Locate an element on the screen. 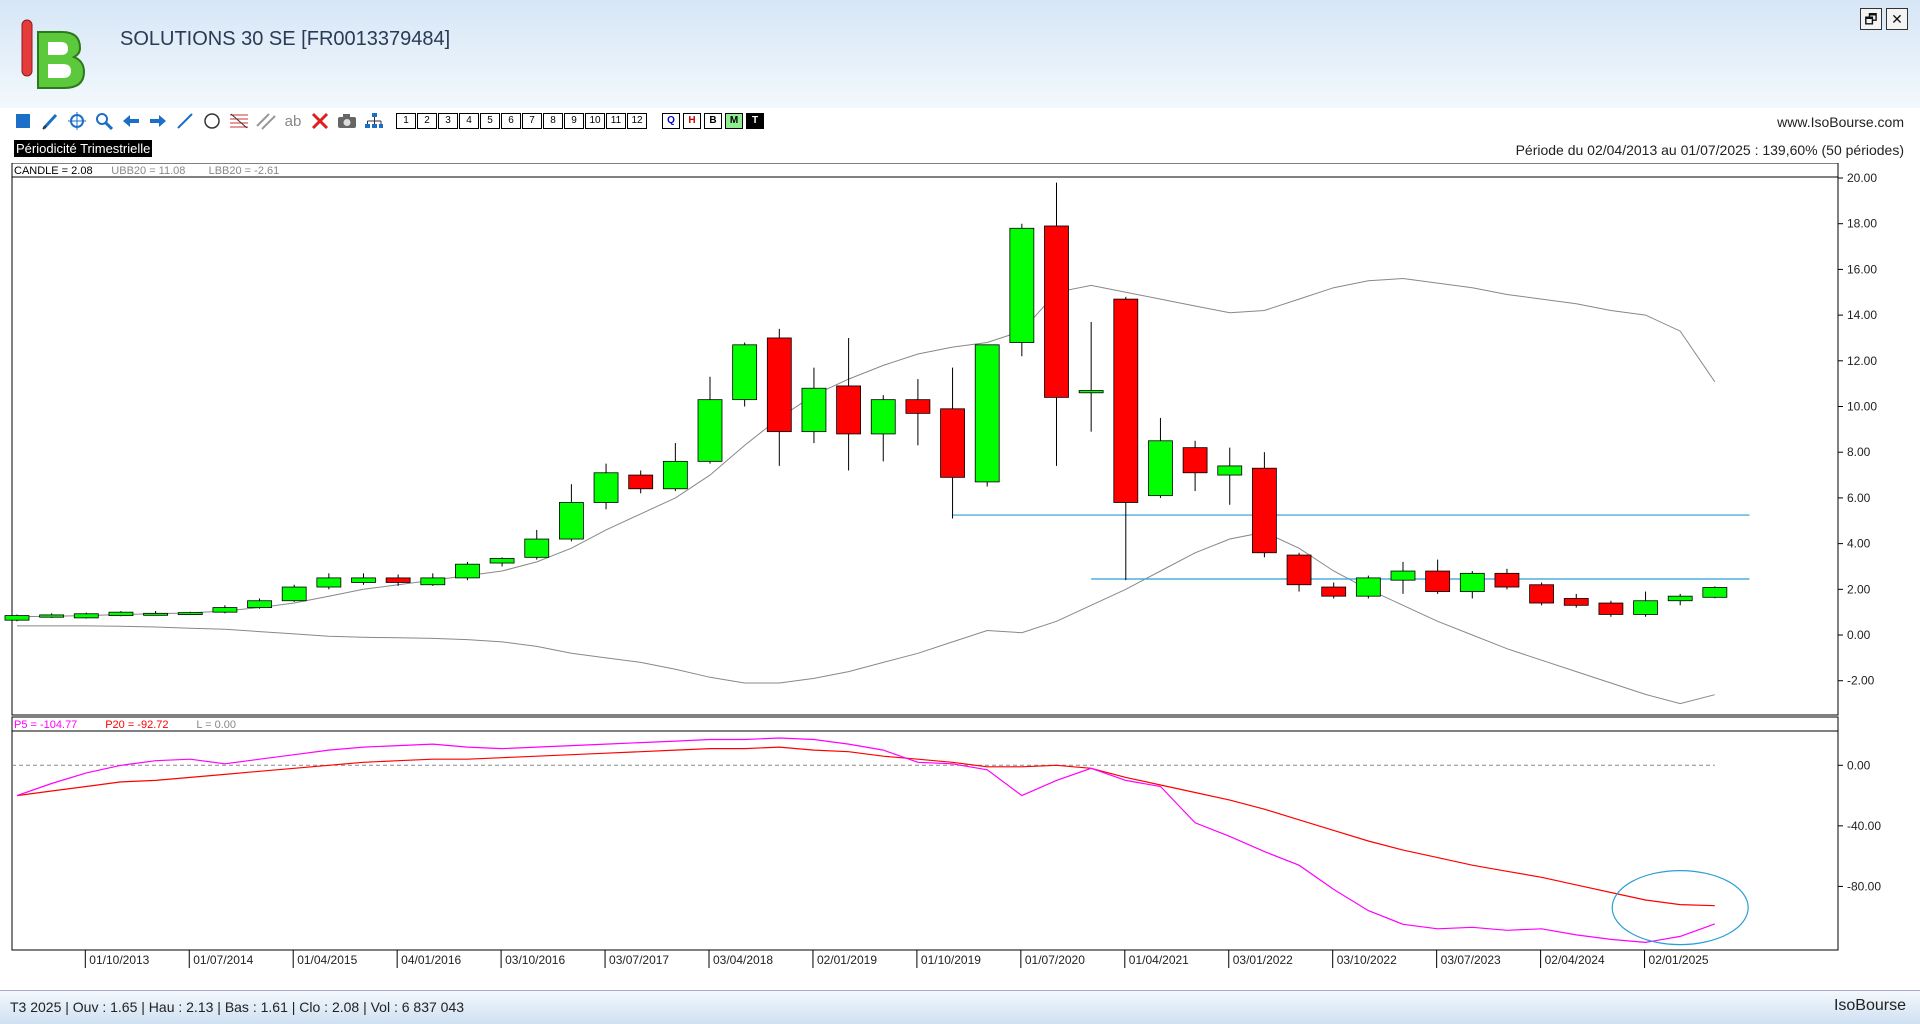  x-tick-label: 01/10/2013 is located at coordinates (119, 960).